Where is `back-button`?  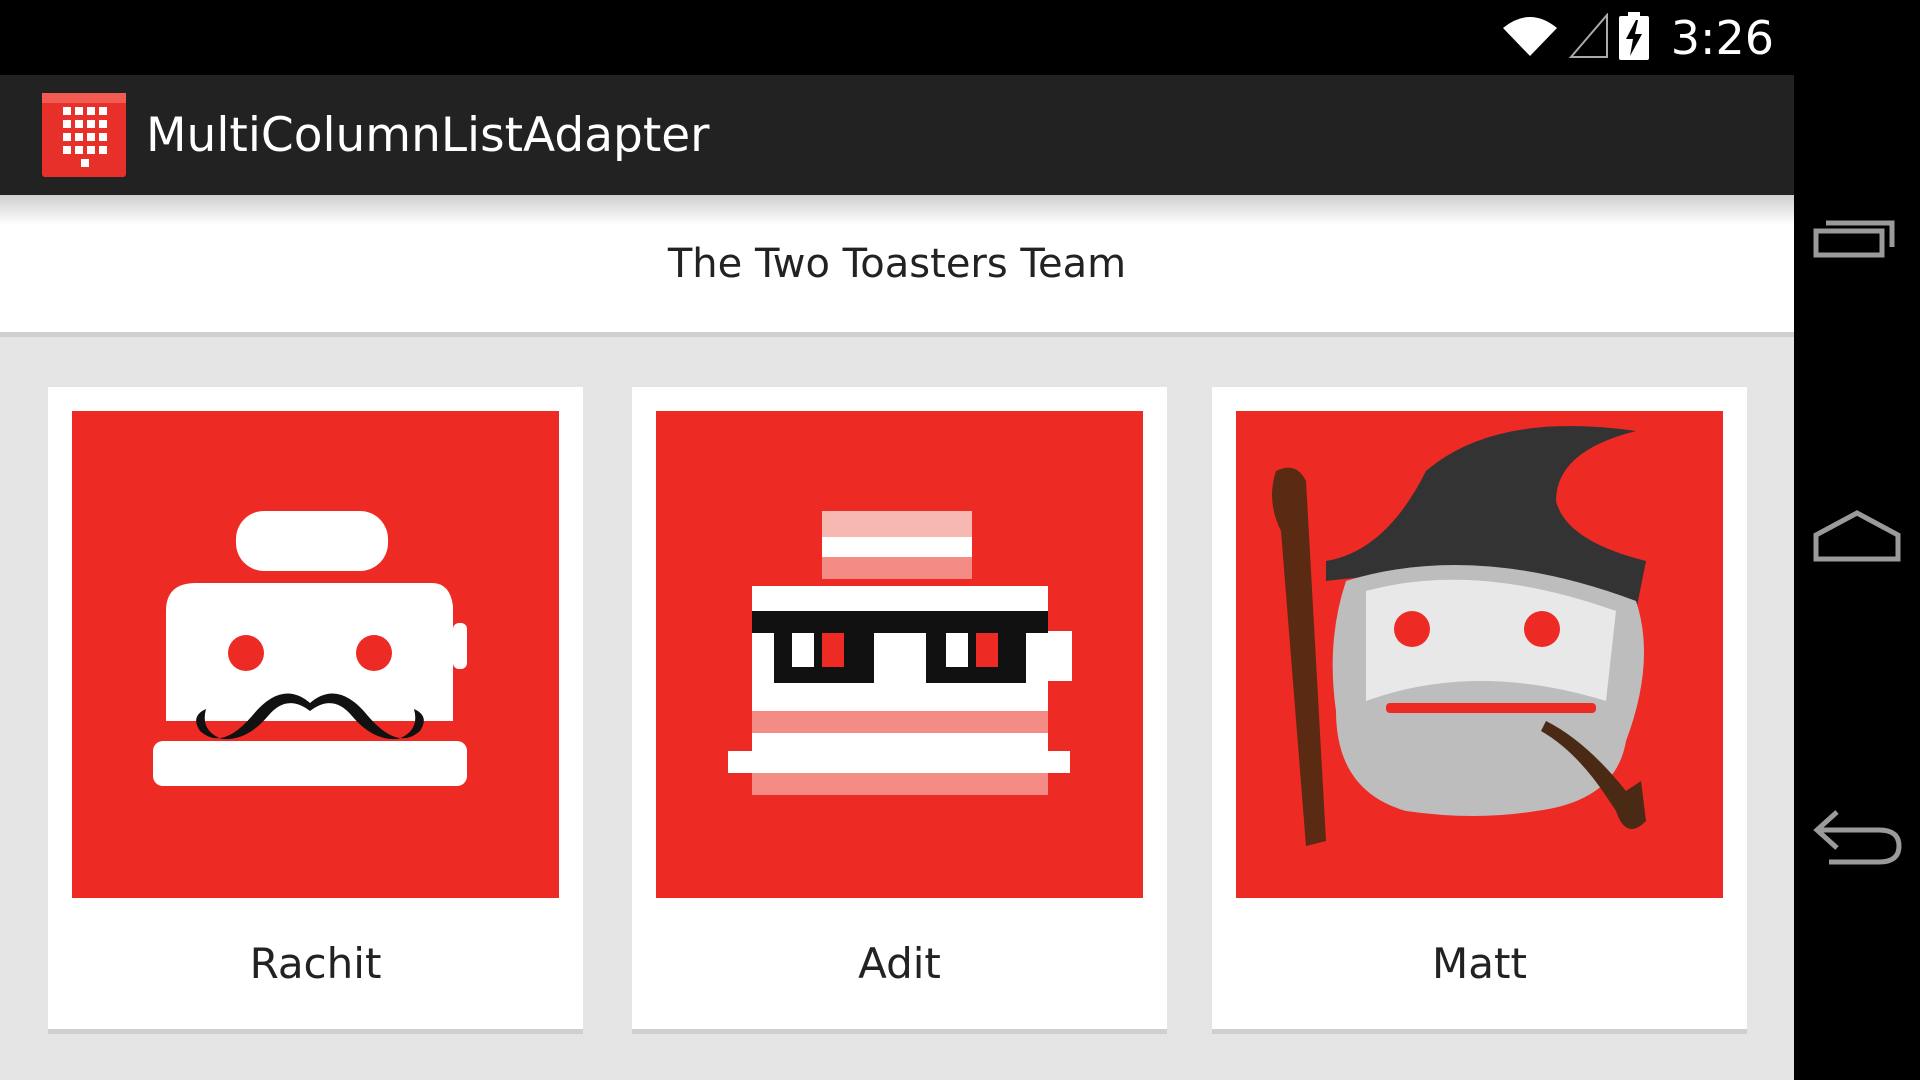 back-button is located at coordinates (1857, 838).